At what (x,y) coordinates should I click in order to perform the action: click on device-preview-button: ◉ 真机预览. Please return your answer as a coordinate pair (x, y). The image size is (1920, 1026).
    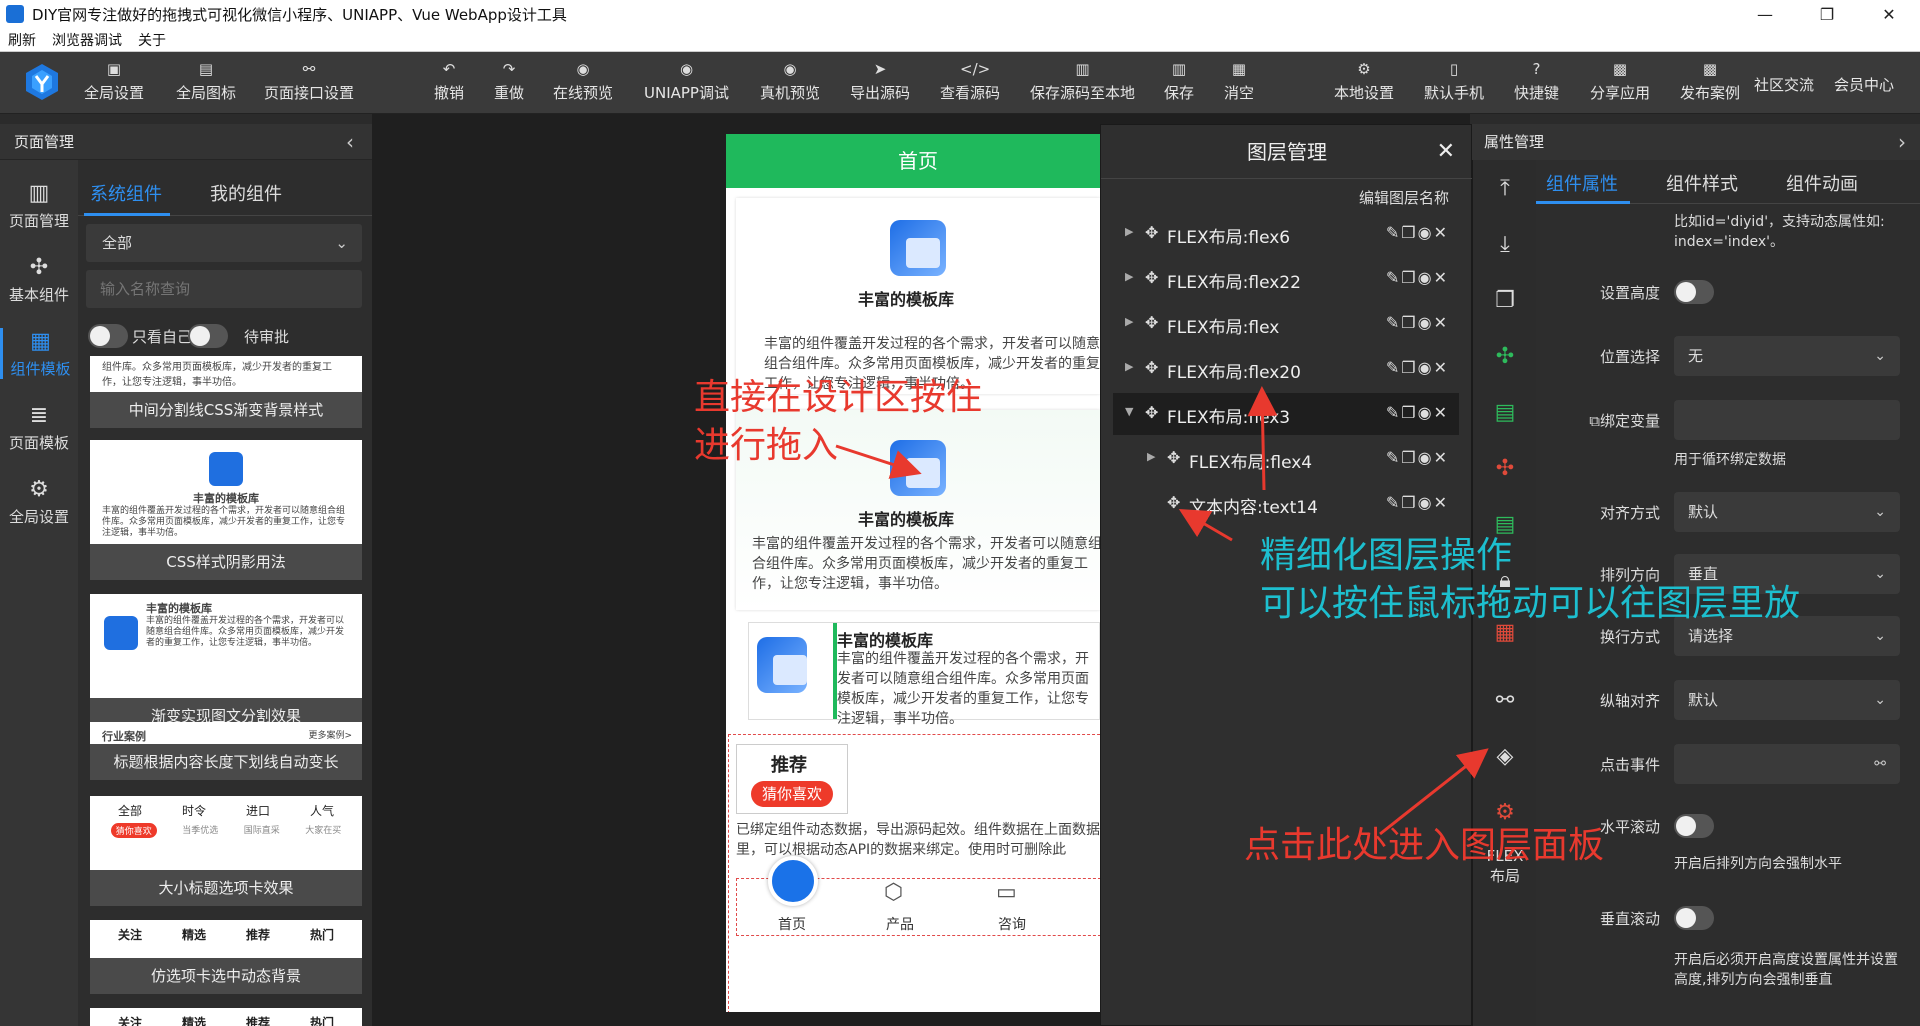
    Looking at the image, I should click on (790, 81).